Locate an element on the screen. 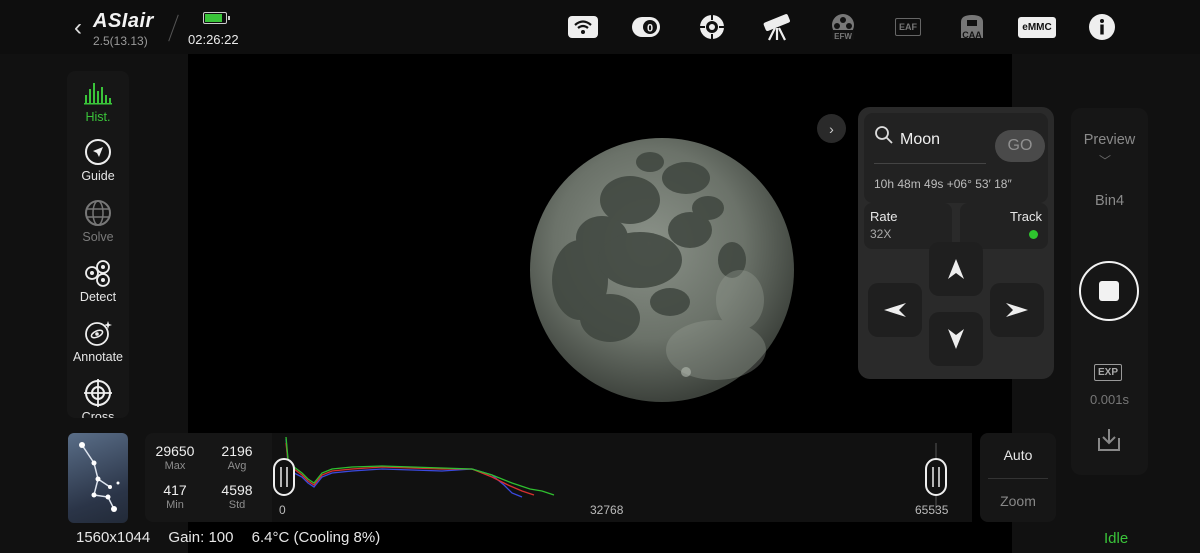 The image size is (1200, 553). target-search: Moon GO 10h 48m 49s +06° 53′ 18″ is located at coordinates (956, 158).